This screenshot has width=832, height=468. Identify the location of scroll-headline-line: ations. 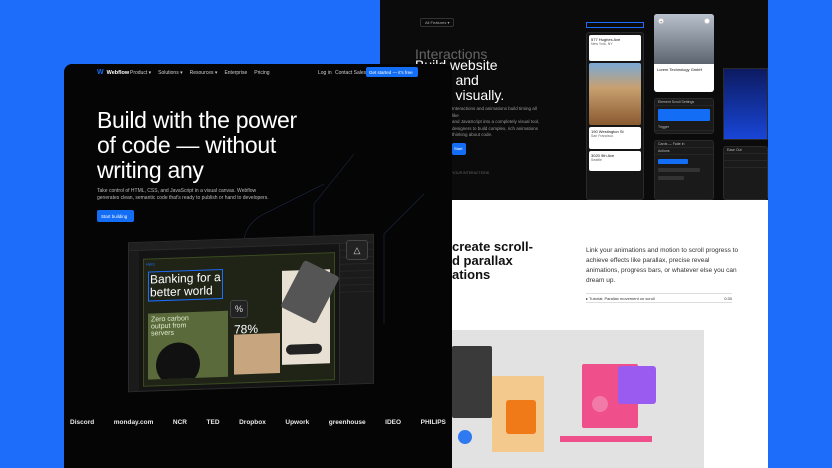
(471, 274).